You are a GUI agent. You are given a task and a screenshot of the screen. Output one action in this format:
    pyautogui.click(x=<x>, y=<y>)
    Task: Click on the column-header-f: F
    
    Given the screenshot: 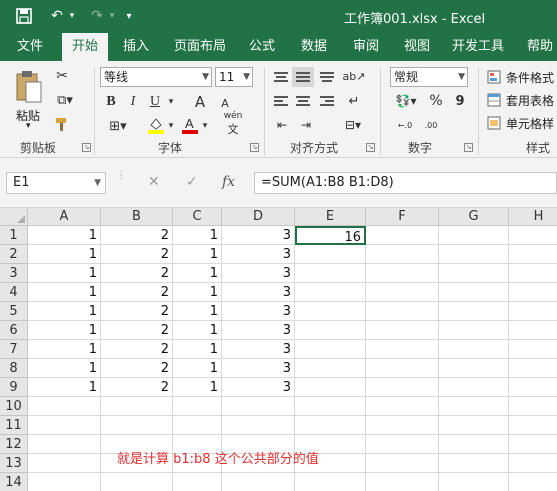 What is the action you would take?
    pyautogui.click(x=402, y=217)
    